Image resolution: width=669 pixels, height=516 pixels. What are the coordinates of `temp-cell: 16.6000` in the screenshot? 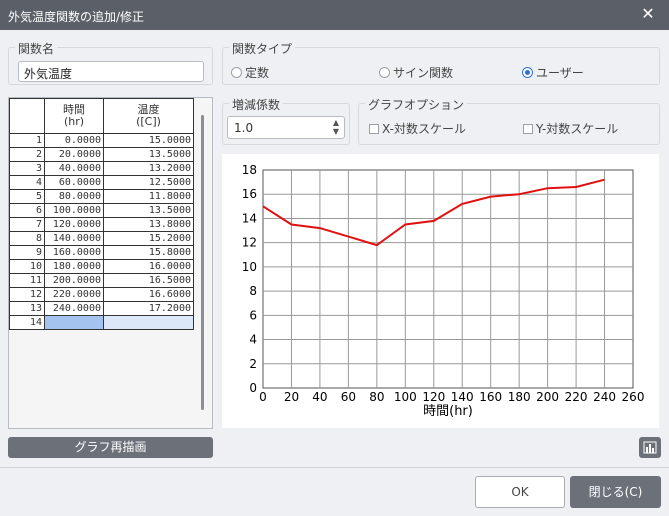 It's located at (148, 294).